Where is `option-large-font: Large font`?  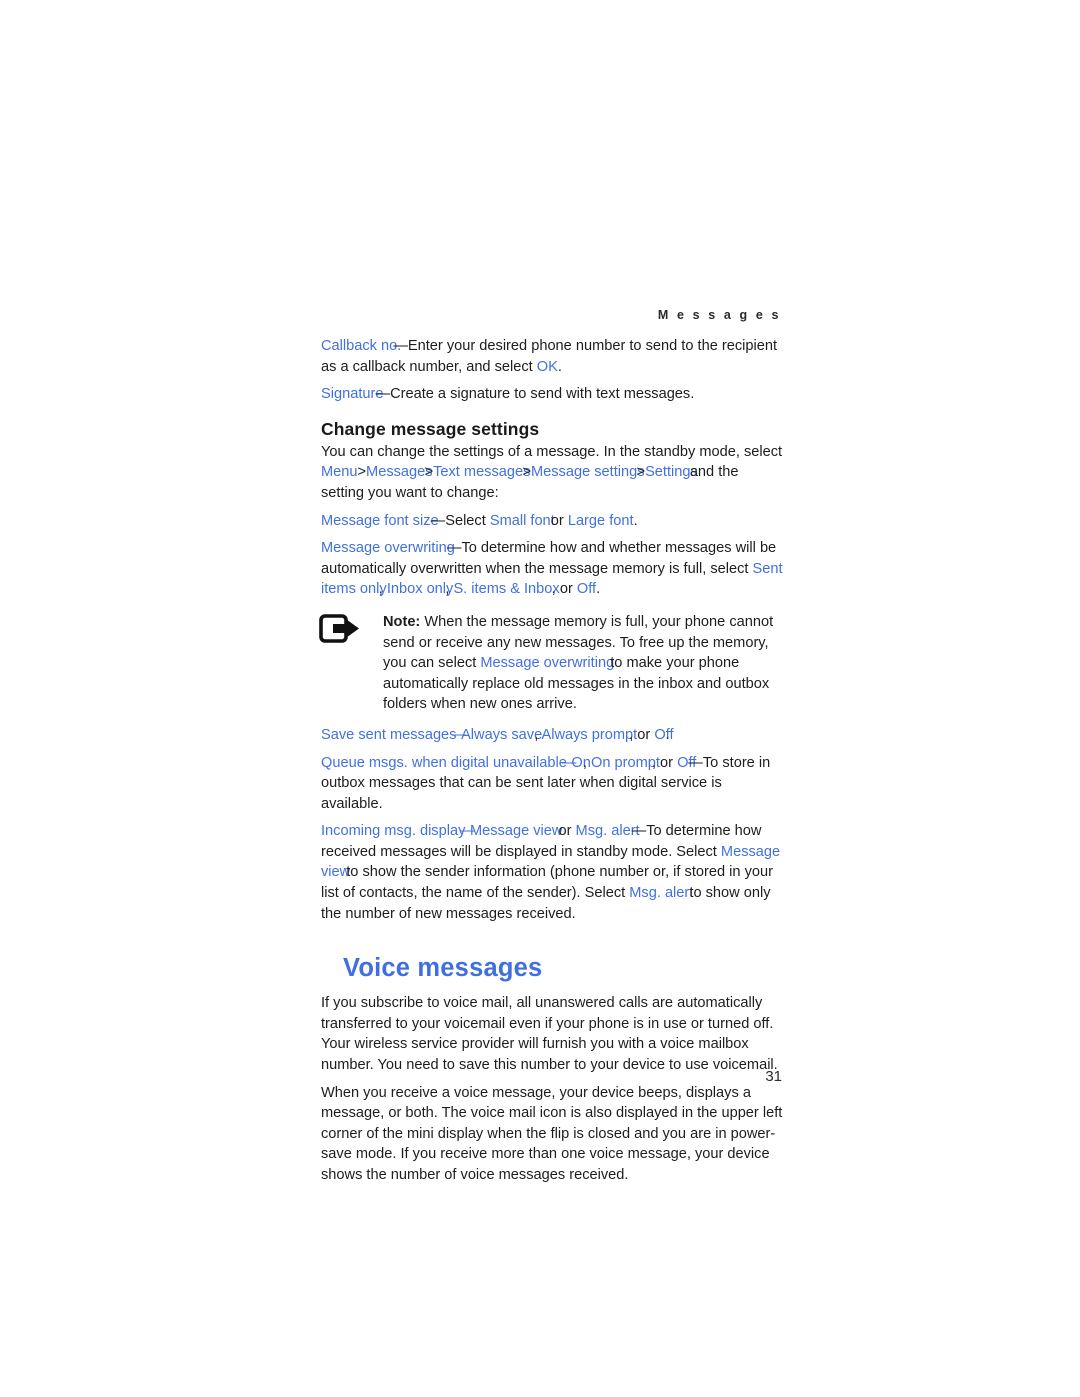
option-large-font: Large font is located at coordinates (600, 520).